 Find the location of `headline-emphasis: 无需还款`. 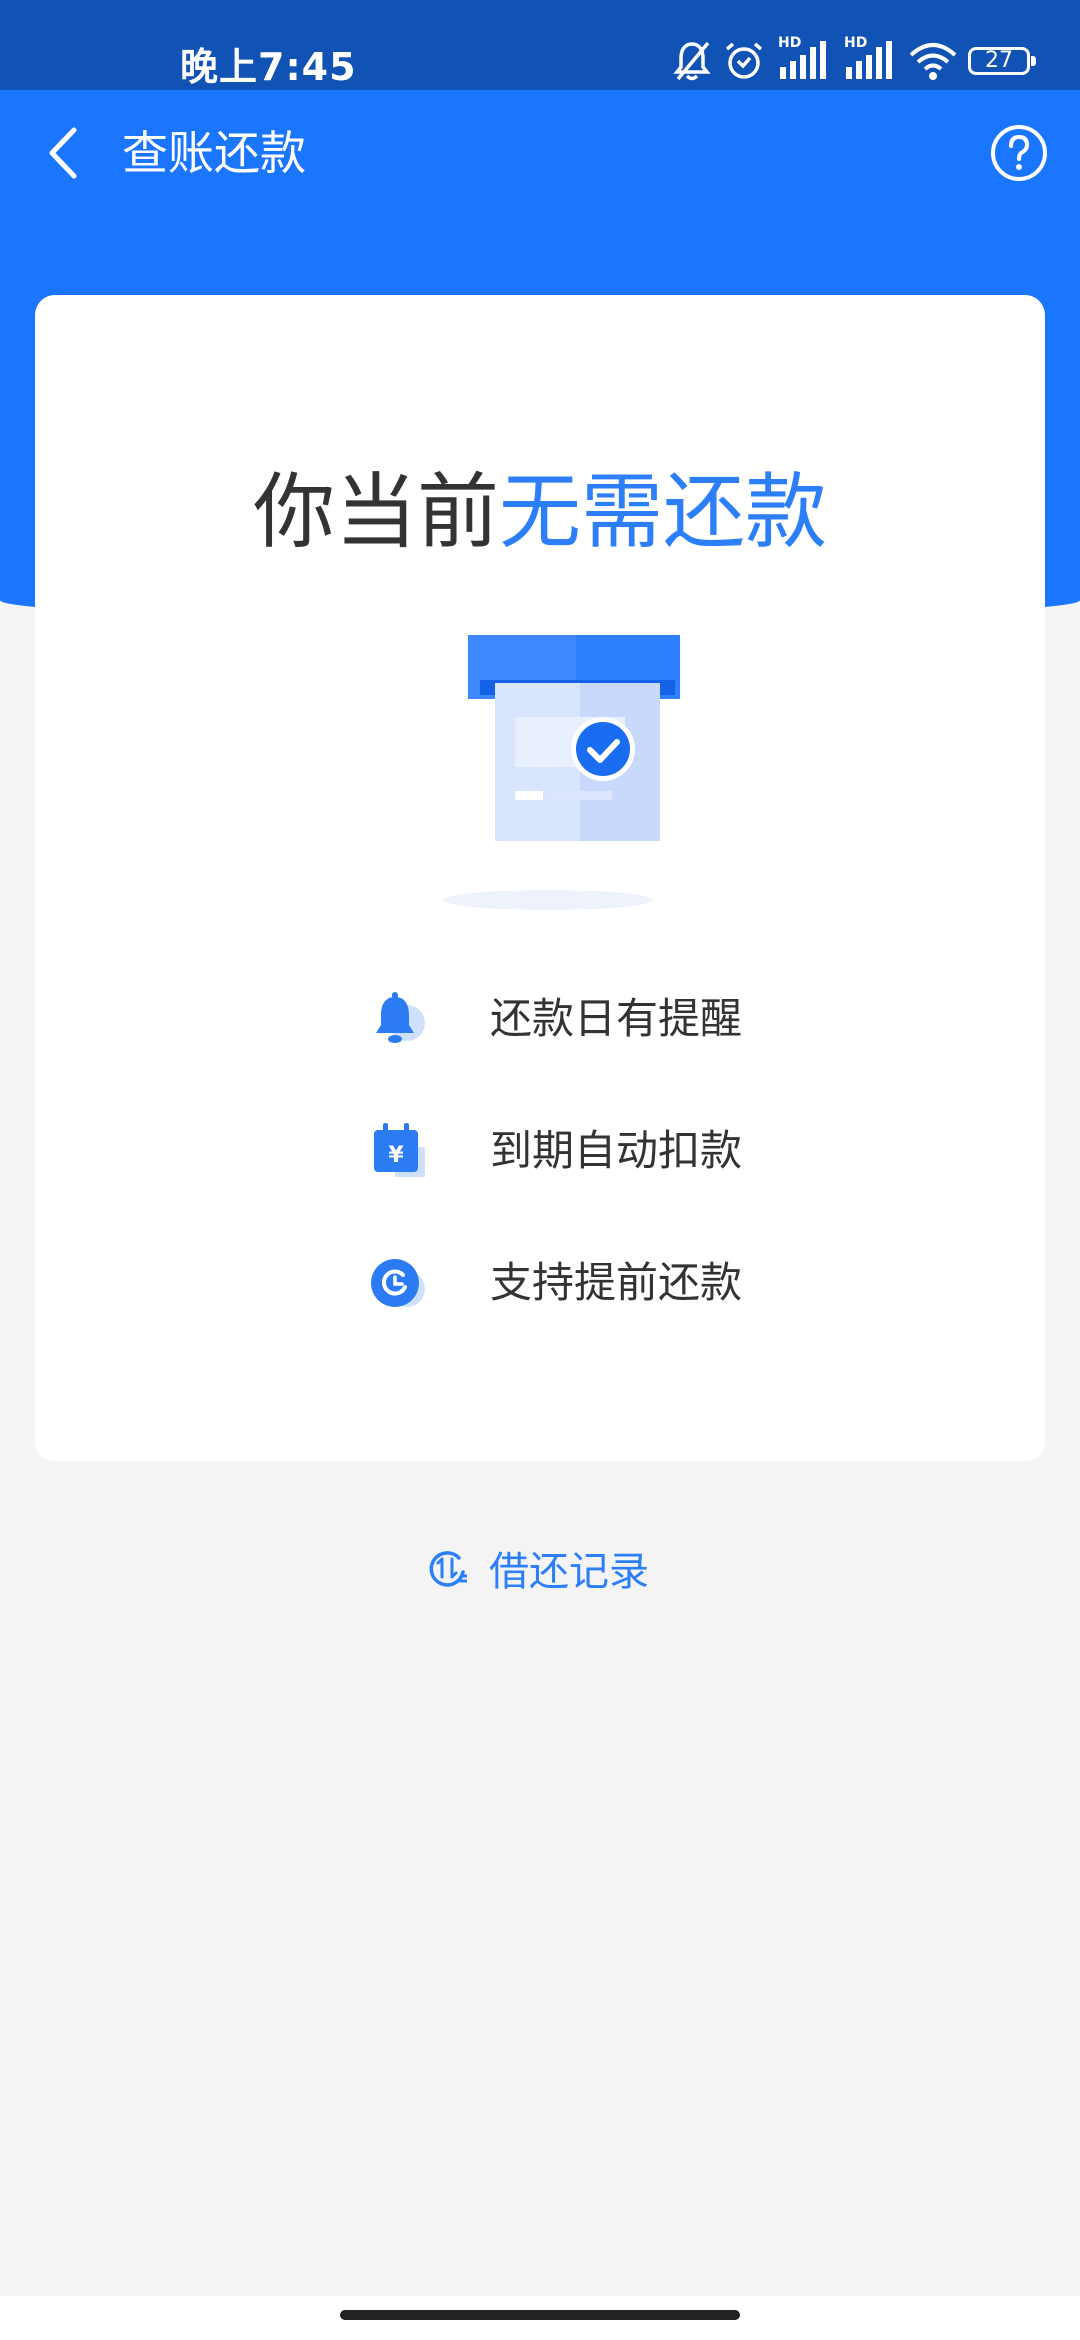

headline-emphasis: 无需还款 is located at coordinates (663, 512).